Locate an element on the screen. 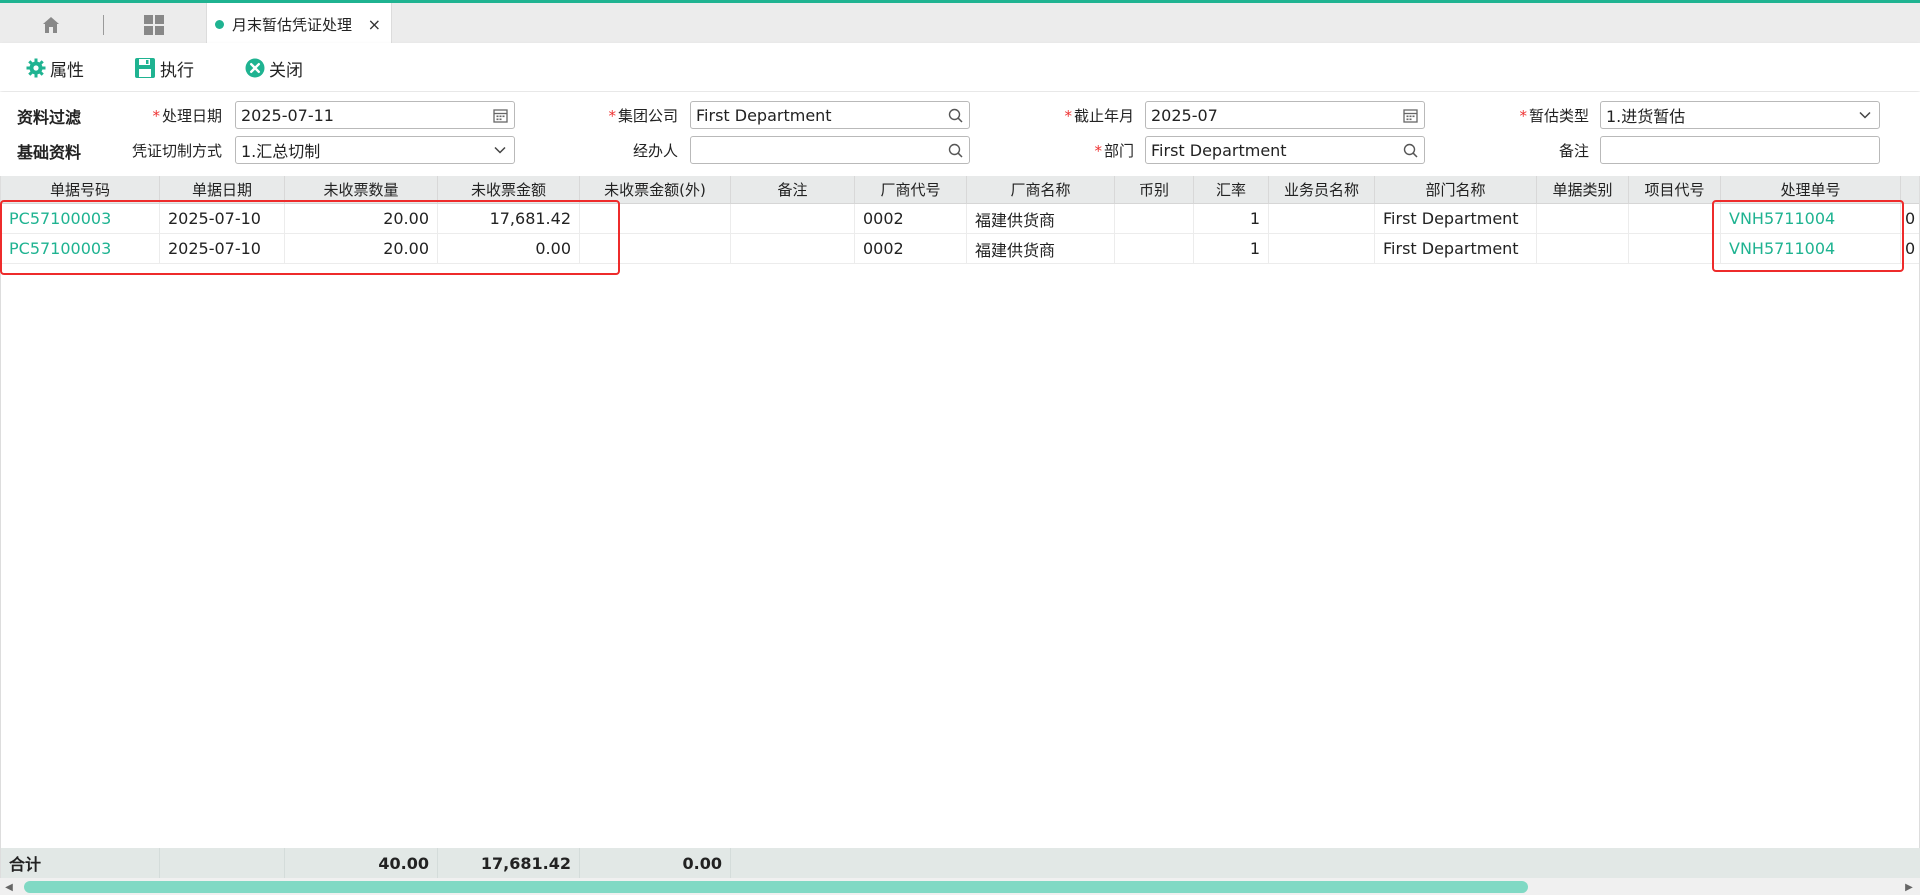 Image resolution: width=1920 pixels, height=895 pixels. summary-qty-total: 40.00 is located at coordinates (361, 863).